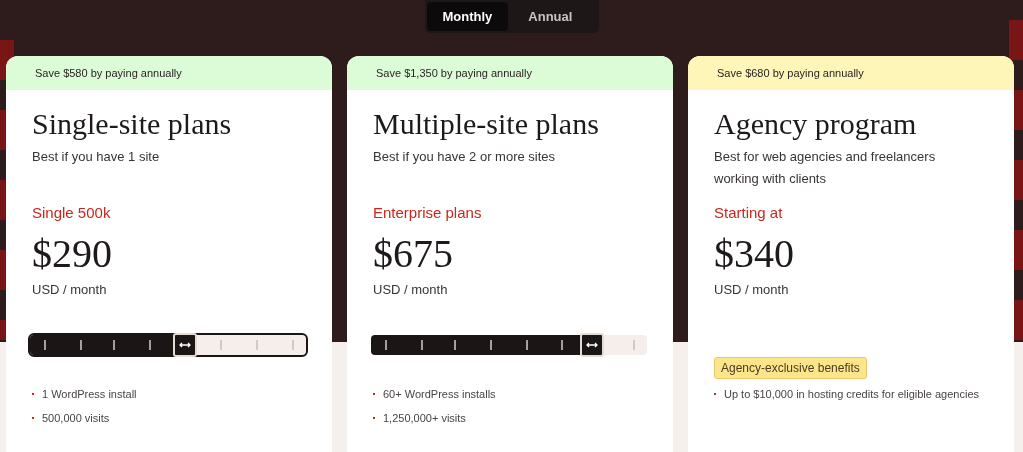  Describe the element at coordinates (413, 254) in the screenshot. I see `price: $675` at that location.